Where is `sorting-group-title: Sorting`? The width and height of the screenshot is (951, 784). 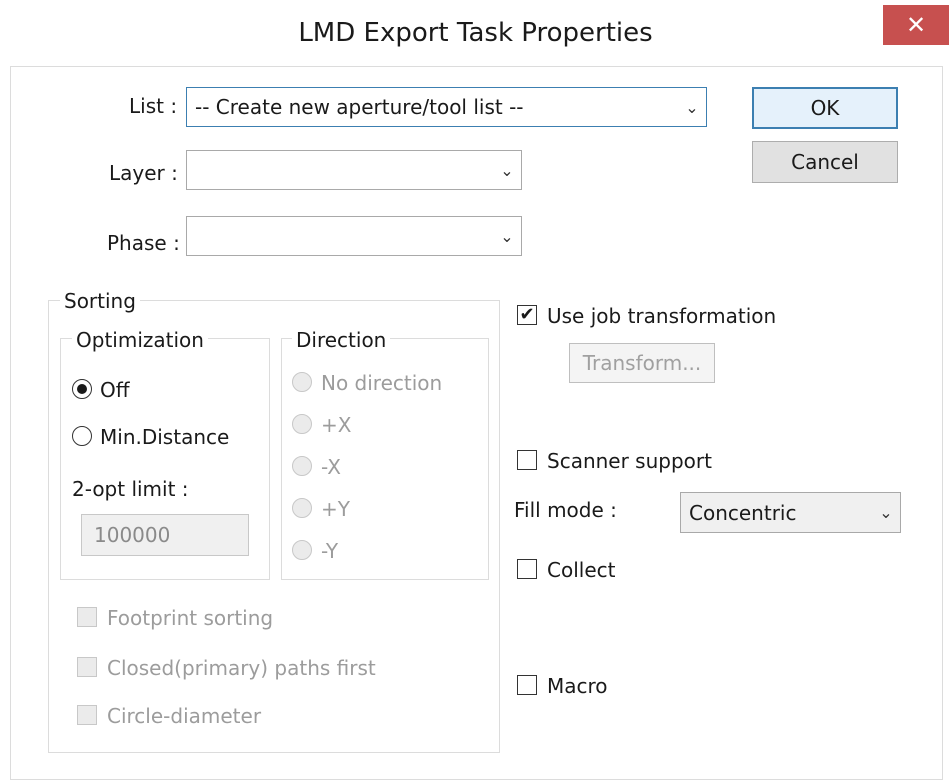
sorting-group-title: Sorting is located at coordinates (100, 301).